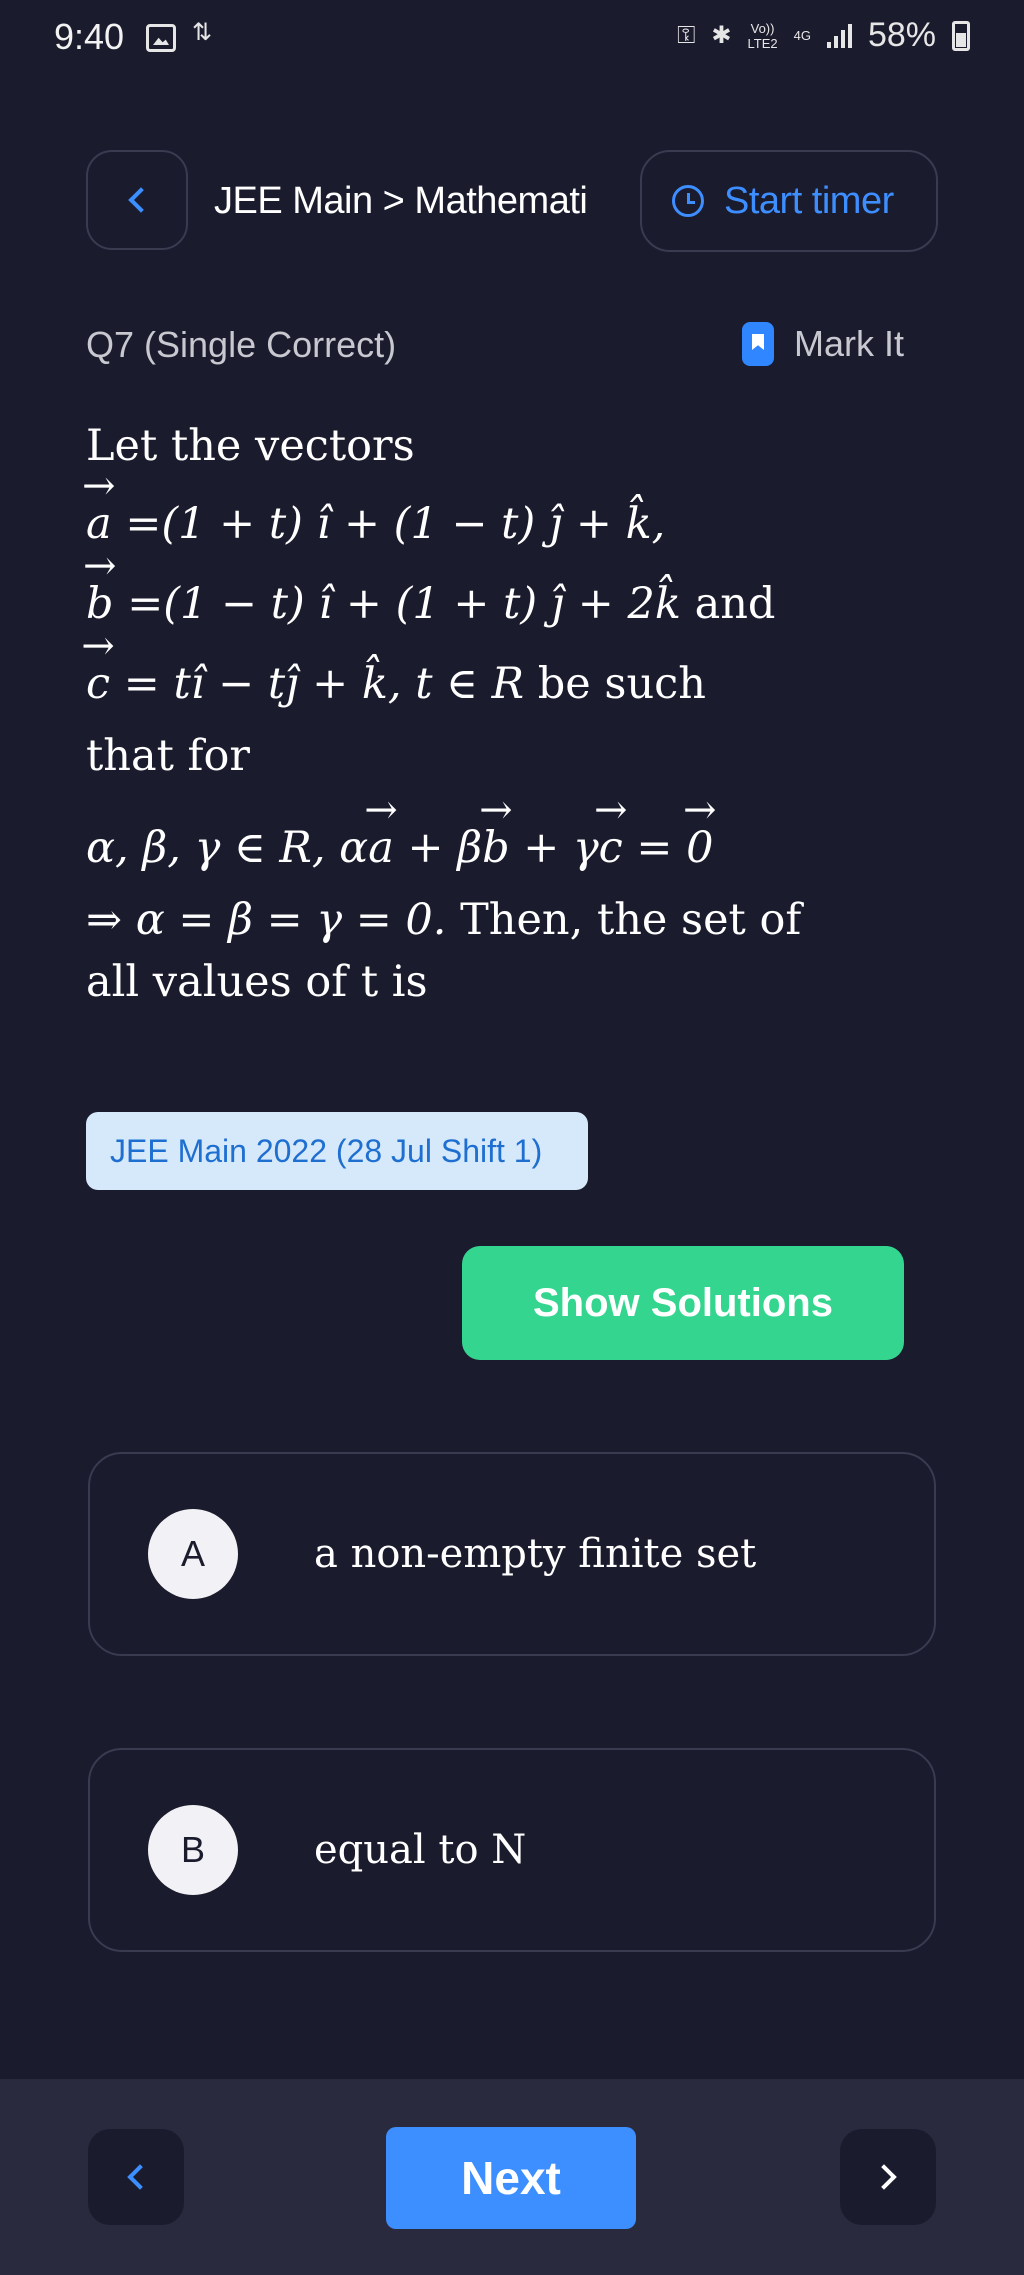  What do you see at coordinates (168, 756) in the screenshot?
I see `that-for-text: that for` at bounding box center [168, 756].